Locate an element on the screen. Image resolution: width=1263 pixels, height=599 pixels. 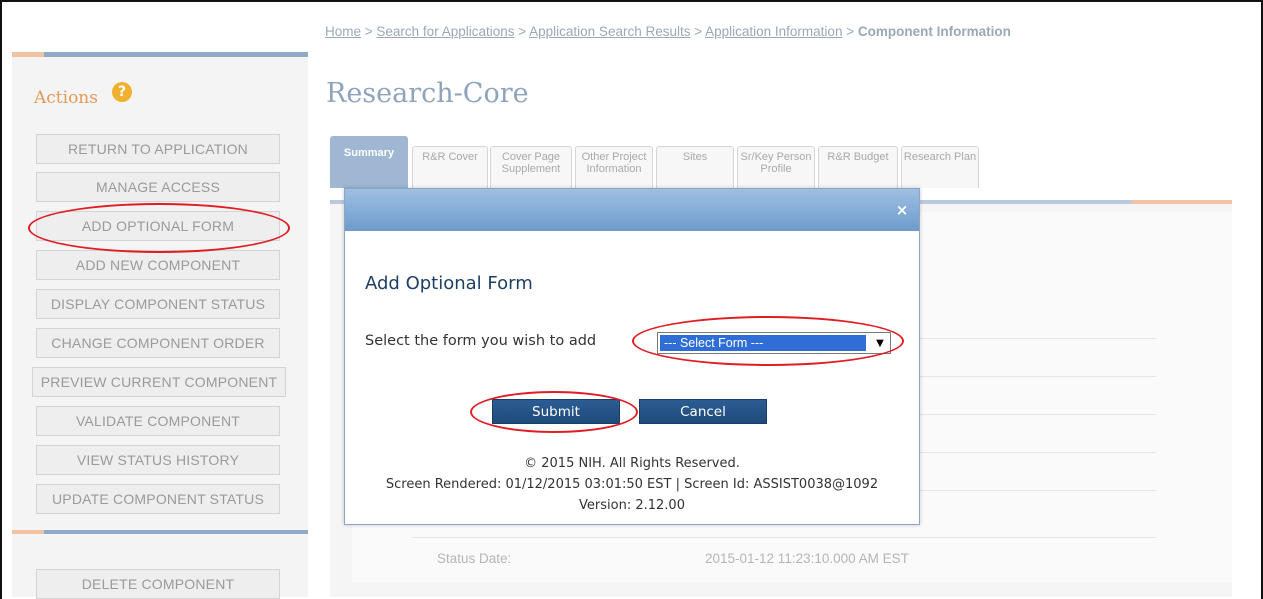
display-component-status-button: DISPLAY COMPONENT STATUS is located at coordinates (158, 304).